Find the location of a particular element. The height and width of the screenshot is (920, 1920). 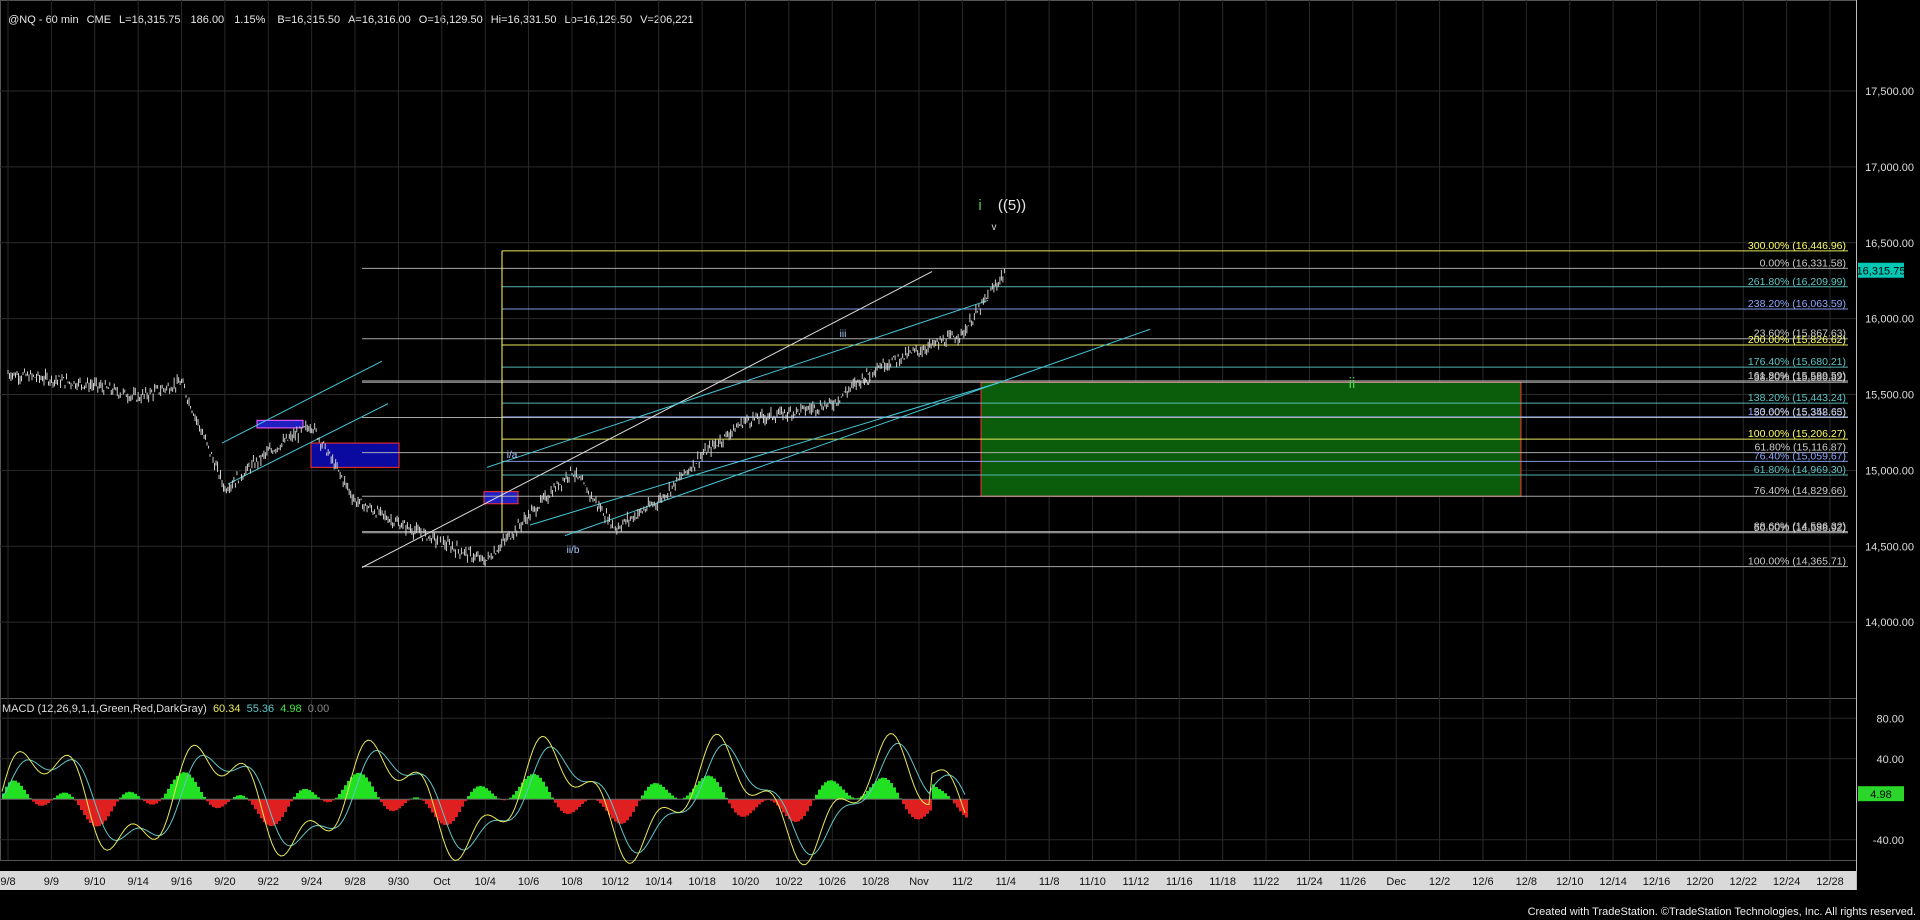

blue-zone-box is located at coordinates (355, 455).